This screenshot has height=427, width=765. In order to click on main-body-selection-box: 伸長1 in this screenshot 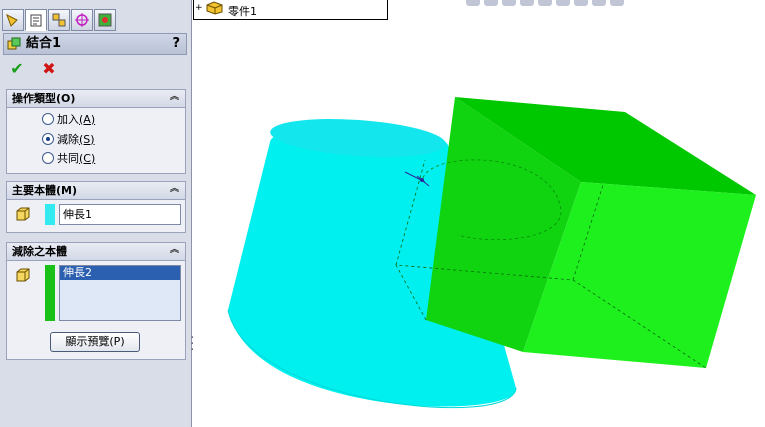, I will do `click(120, 214)`.